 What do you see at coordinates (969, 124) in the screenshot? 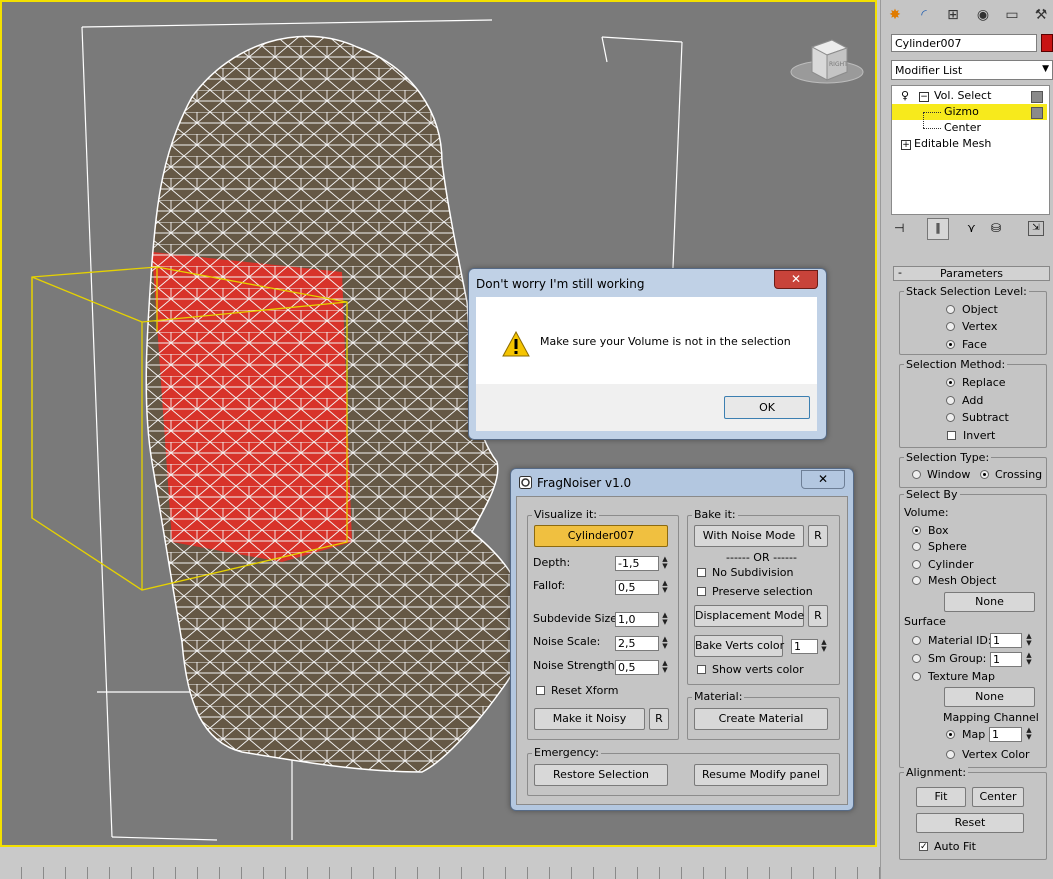
I see `stack-item-center: Center` at bounding box center [969, 124].